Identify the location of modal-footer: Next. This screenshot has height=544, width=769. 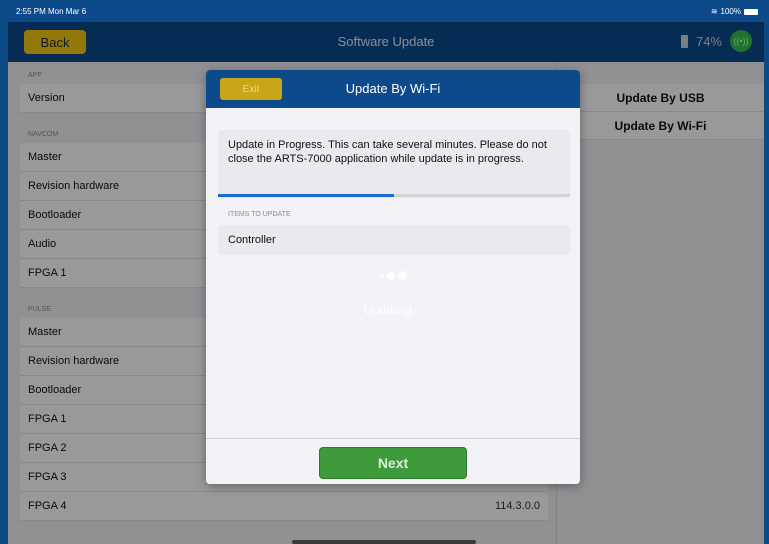
(393, 461).